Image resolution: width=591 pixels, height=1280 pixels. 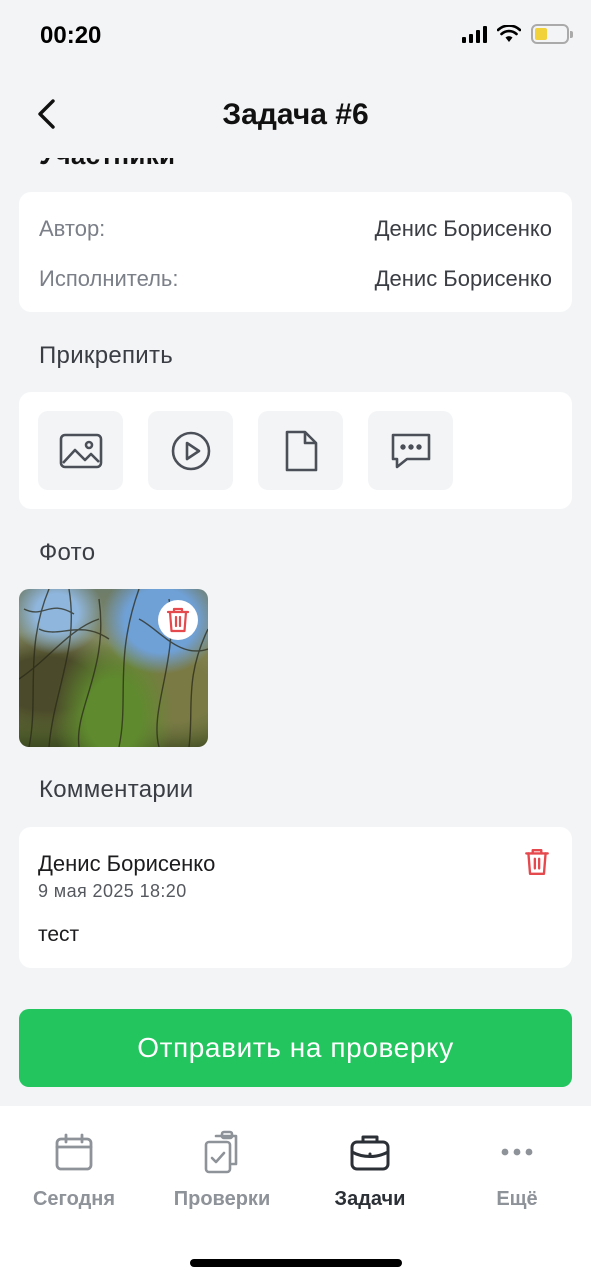 I want to click on page-title: Задача #6, so click(x=295, y=114).